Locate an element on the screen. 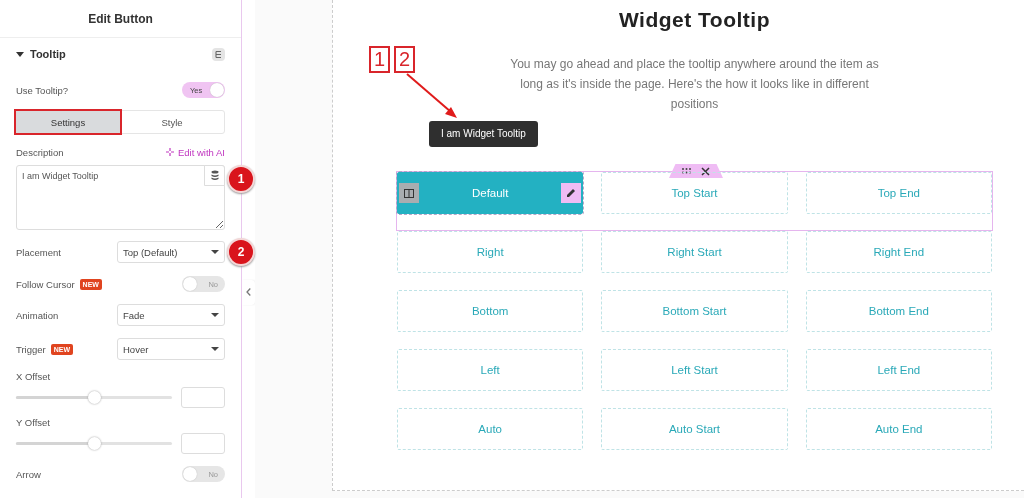 This screenshot has height=498, width=1024. dynamic-tags-button is located at coordinates (214, 175).